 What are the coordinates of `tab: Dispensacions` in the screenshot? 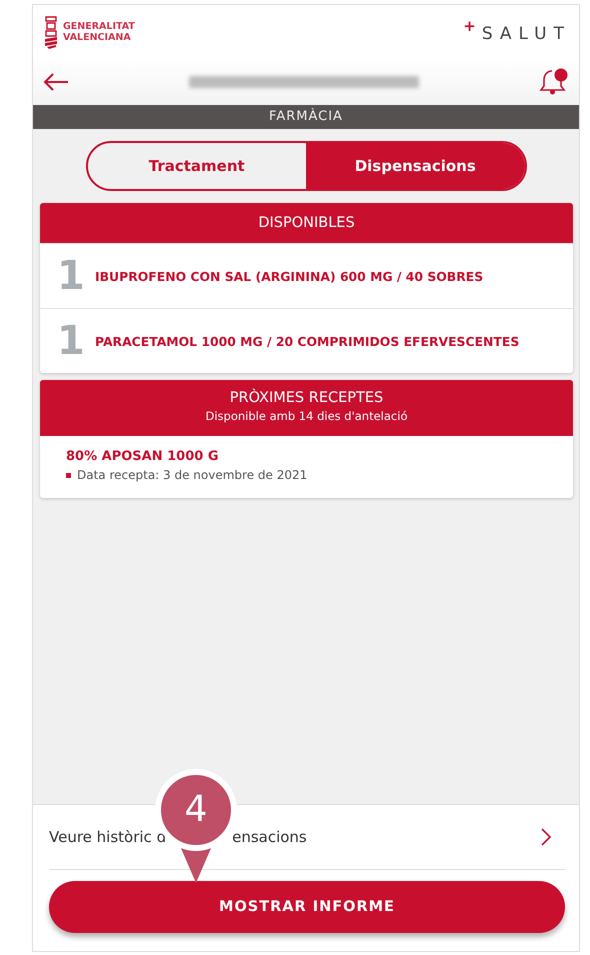 It's located at (415, 166).